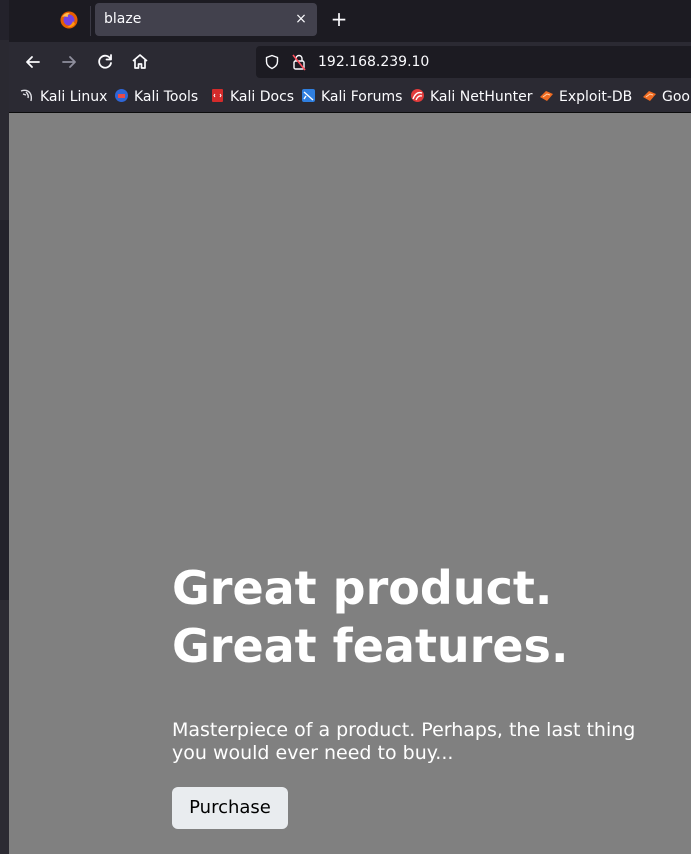 Image resolution: width=691 pixels, height=854 pixels. What do you see at coordinates (272, 62) in the screenshot?
I see `shield-icon` at bounding box center [272, 62].